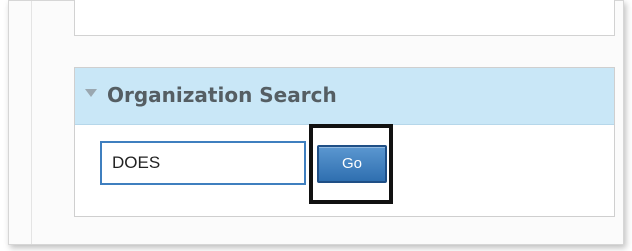 The image size is (632, 251). Describe the element at coordinates (203, 163) in the screenshot. I see `organization-search-input` at that location.